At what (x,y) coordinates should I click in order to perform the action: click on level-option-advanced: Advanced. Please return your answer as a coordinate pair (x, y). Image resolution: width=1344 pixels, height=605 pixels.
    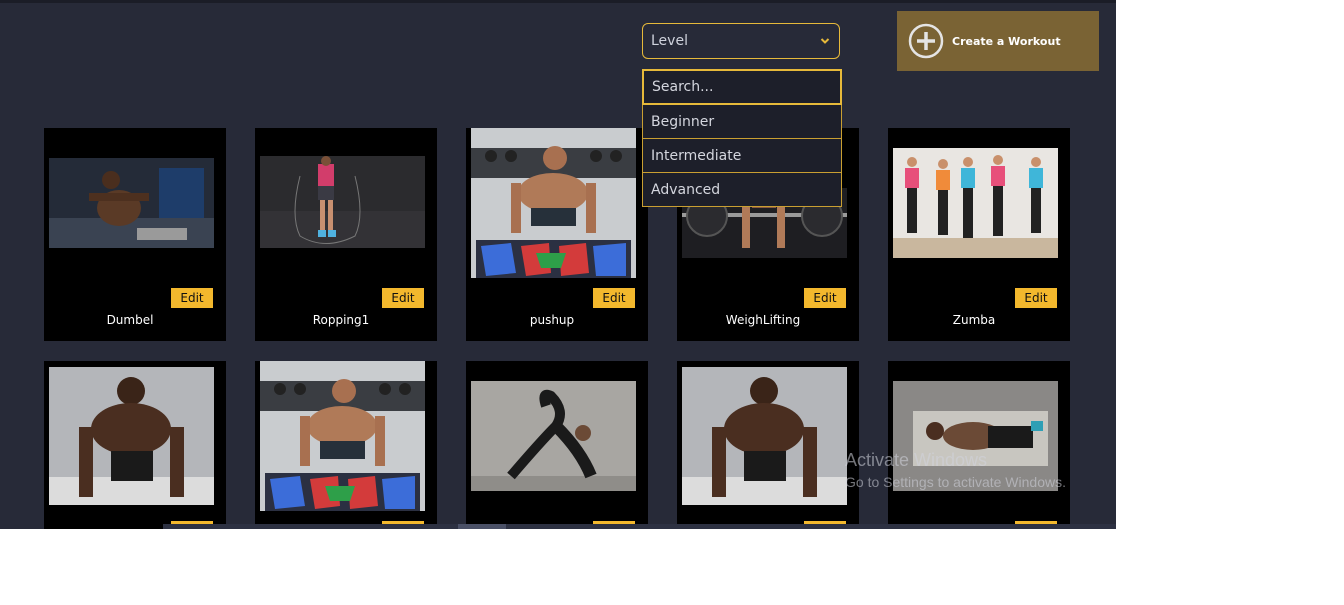
    Looking at the image, I should click on (742, 190).